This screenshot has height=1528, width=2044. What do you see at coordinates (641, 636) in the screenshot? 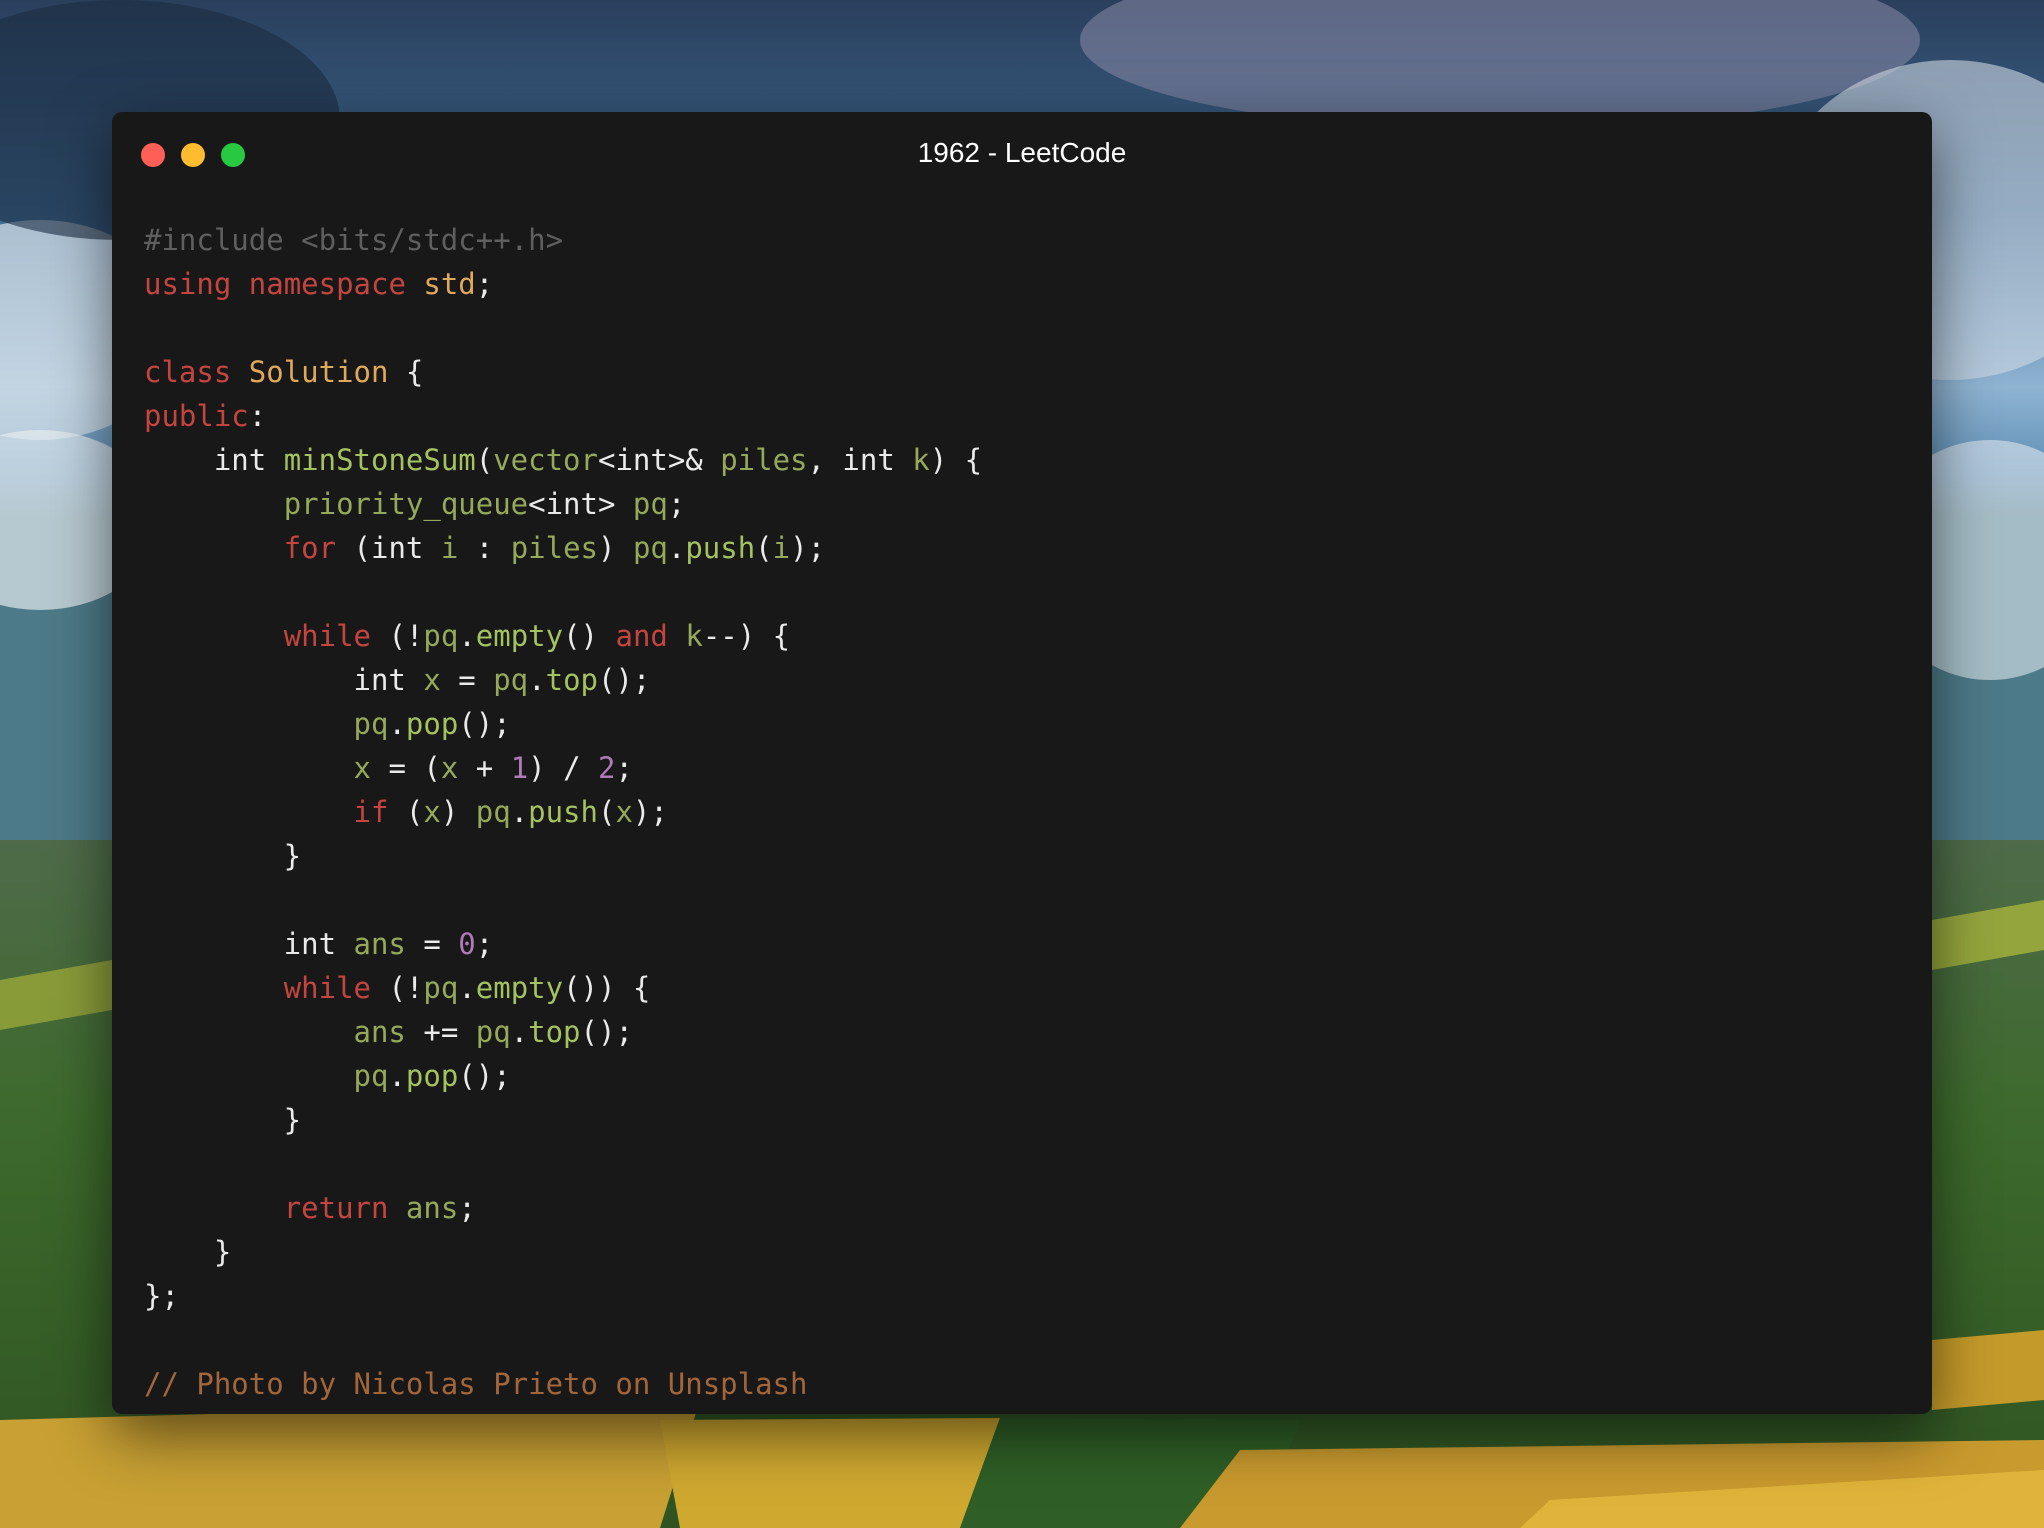
I see `code-token-keyword: and` at bounding box center [641, 636].